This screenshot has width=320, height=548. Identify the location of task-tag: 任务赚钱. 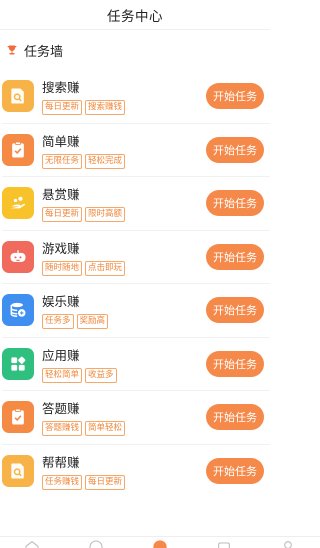
(62, 483).